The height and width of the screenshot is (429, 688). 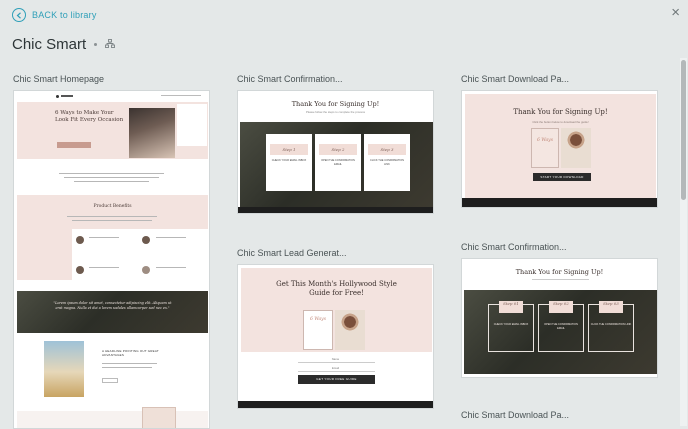 I want to click on name-label: Name, so click(x=335, y=359).